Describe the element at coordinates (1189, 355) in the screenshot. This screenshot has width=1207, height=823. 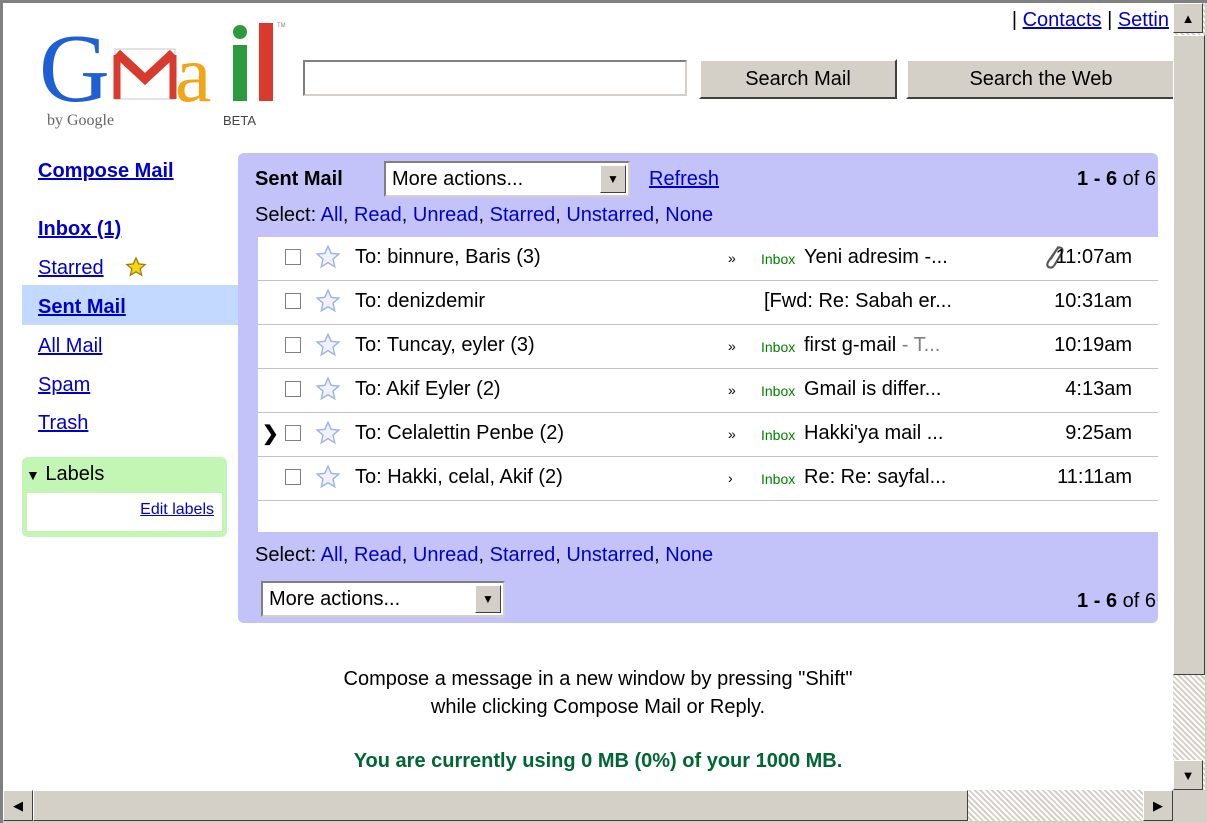
I see `vertical-scroll-thumb` at that location.